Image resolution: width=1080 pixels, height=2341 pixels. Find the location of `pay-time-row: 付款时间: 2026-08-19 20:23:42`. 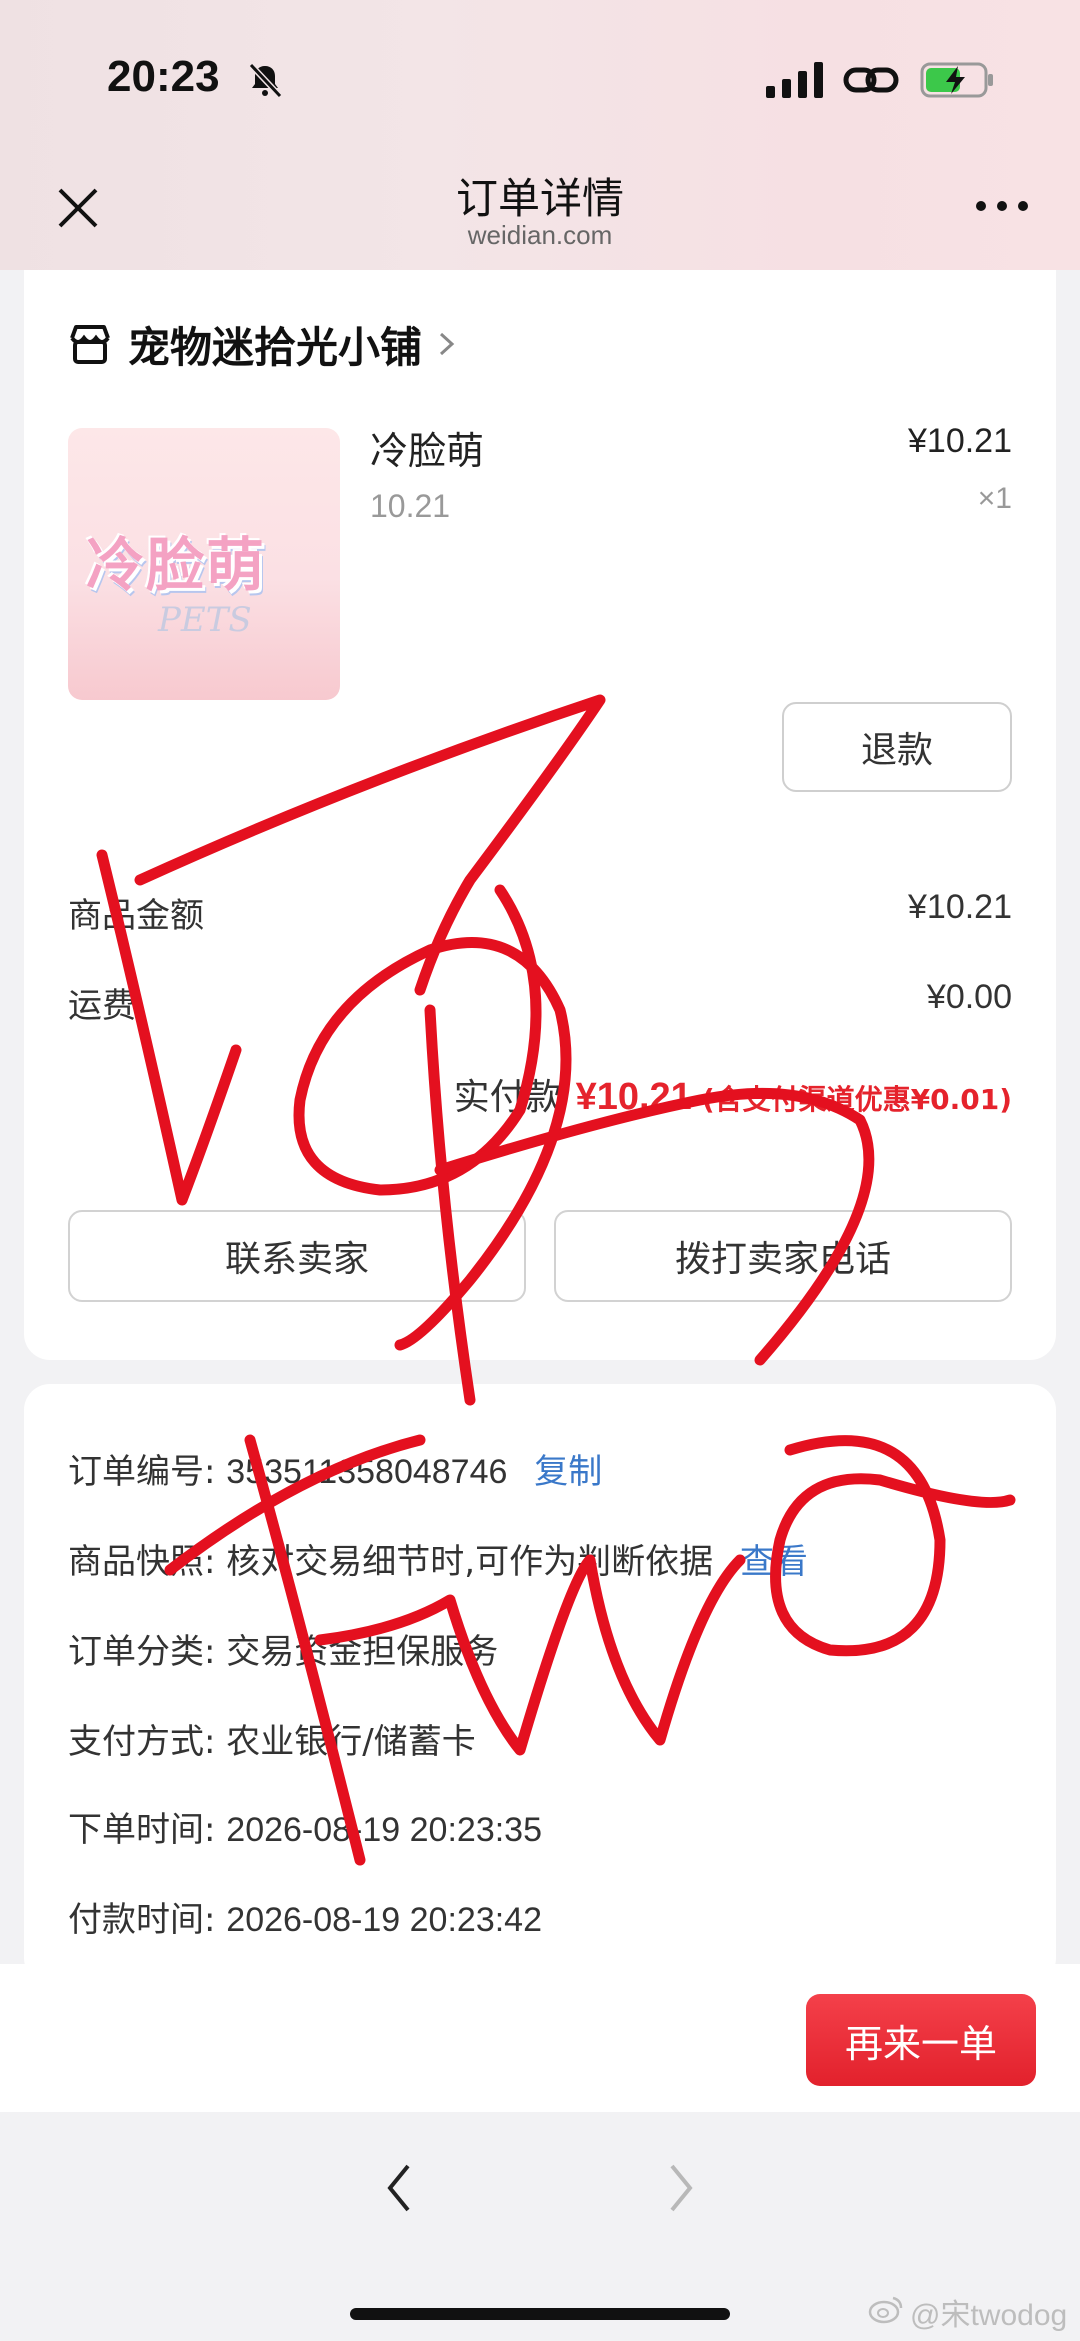

pay-time-row: 付款时间: 2026-08-19 20:23:42 is located at coordinates (540, 1916).